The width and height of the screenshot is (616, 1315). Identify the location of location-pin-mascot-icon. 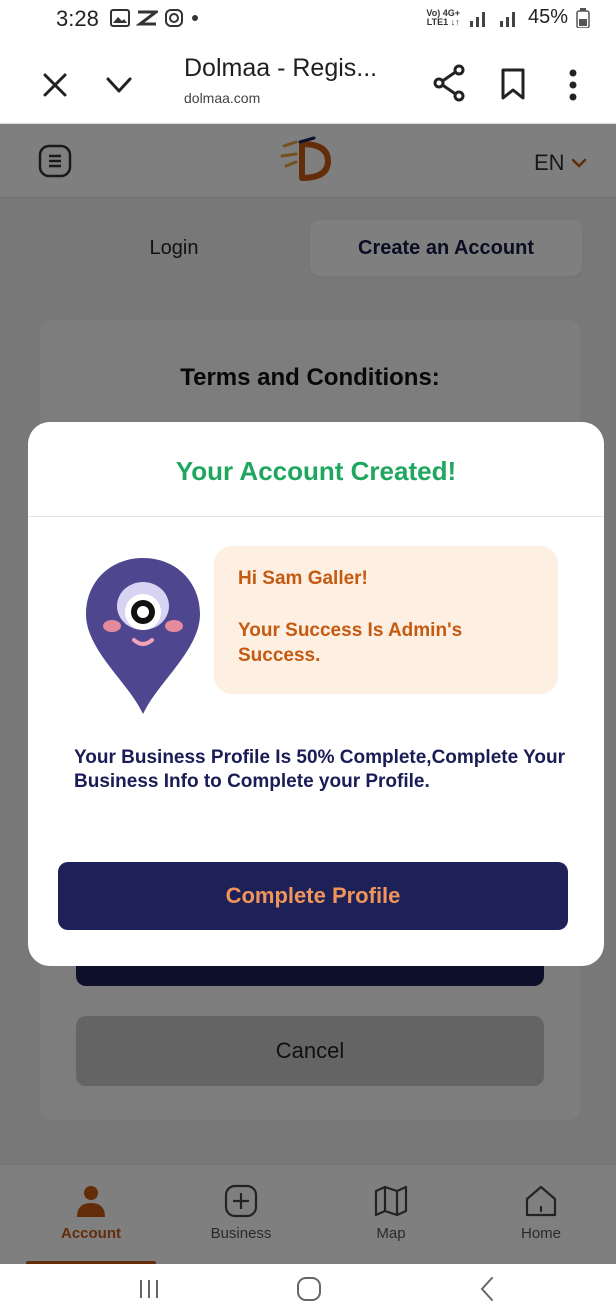
(143, 636).